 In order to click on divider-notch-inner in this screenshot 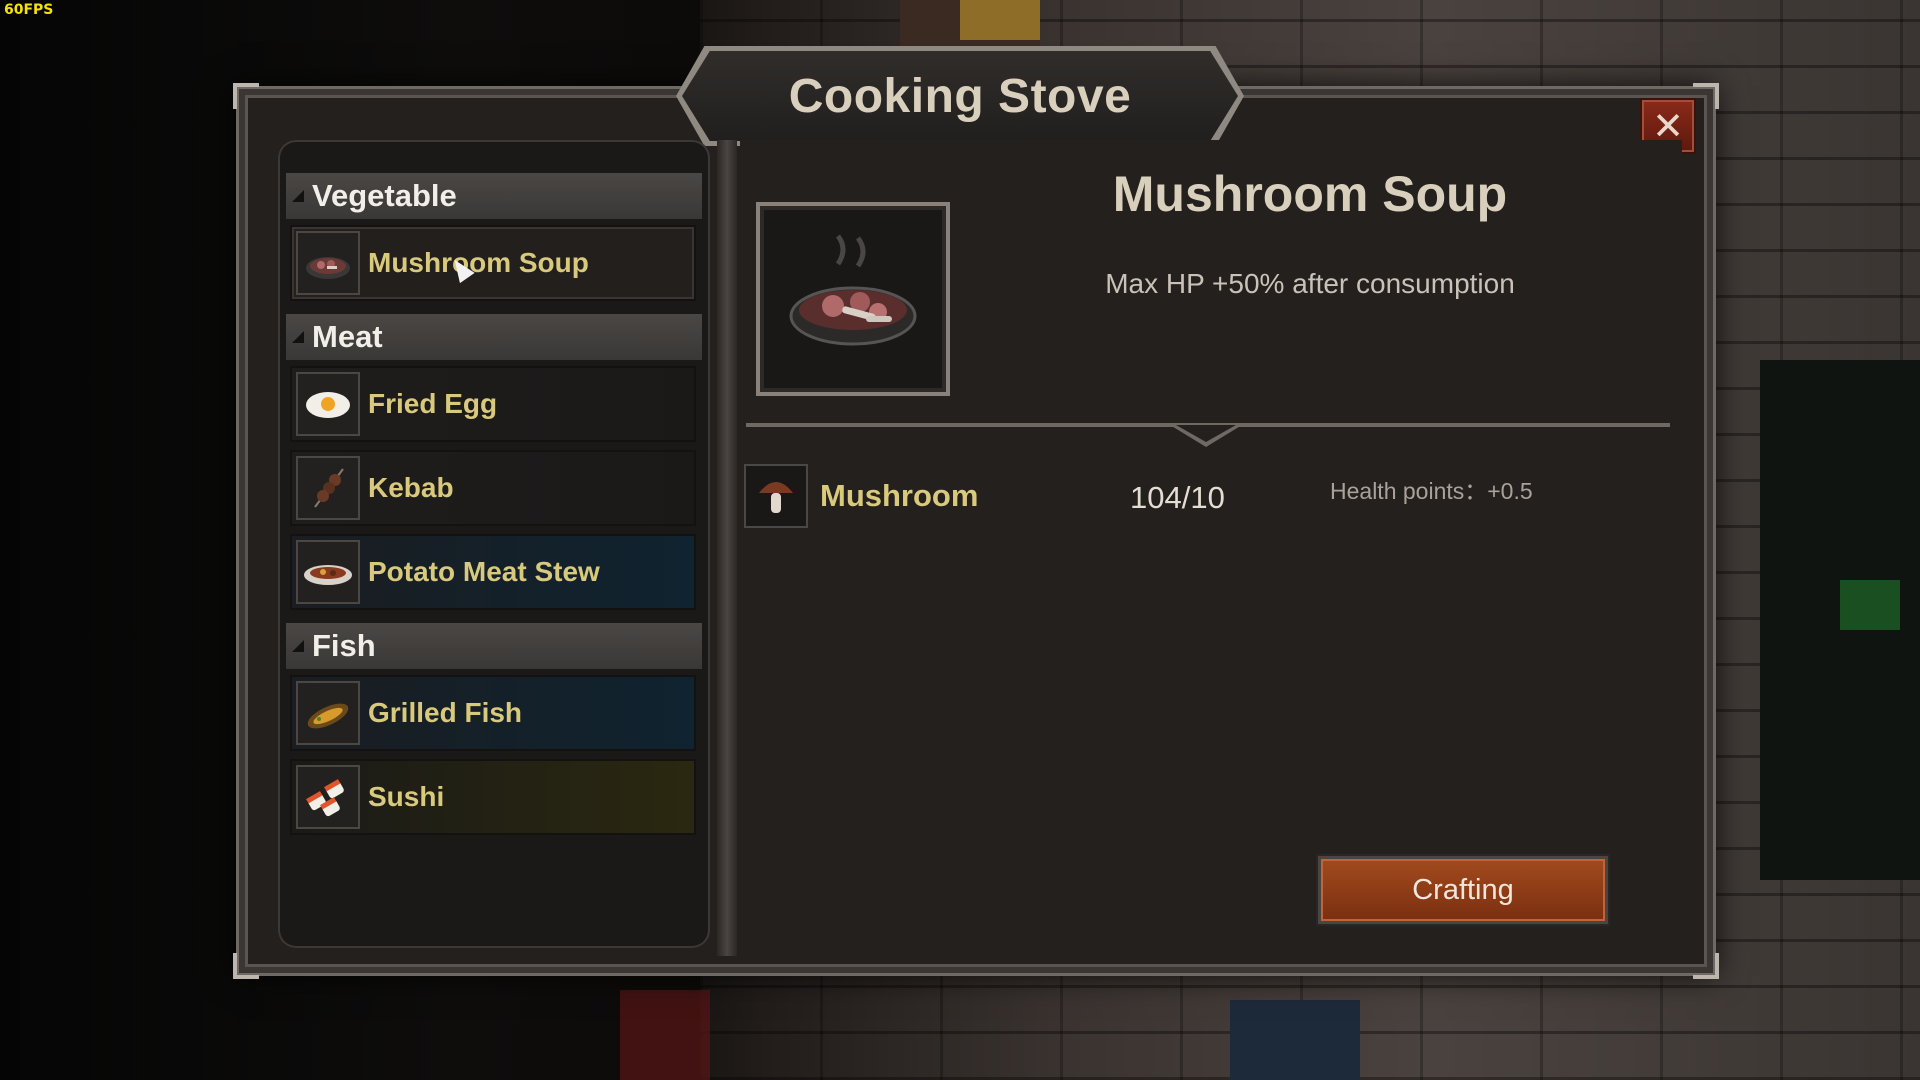, I will do `click(1206, 433)`.